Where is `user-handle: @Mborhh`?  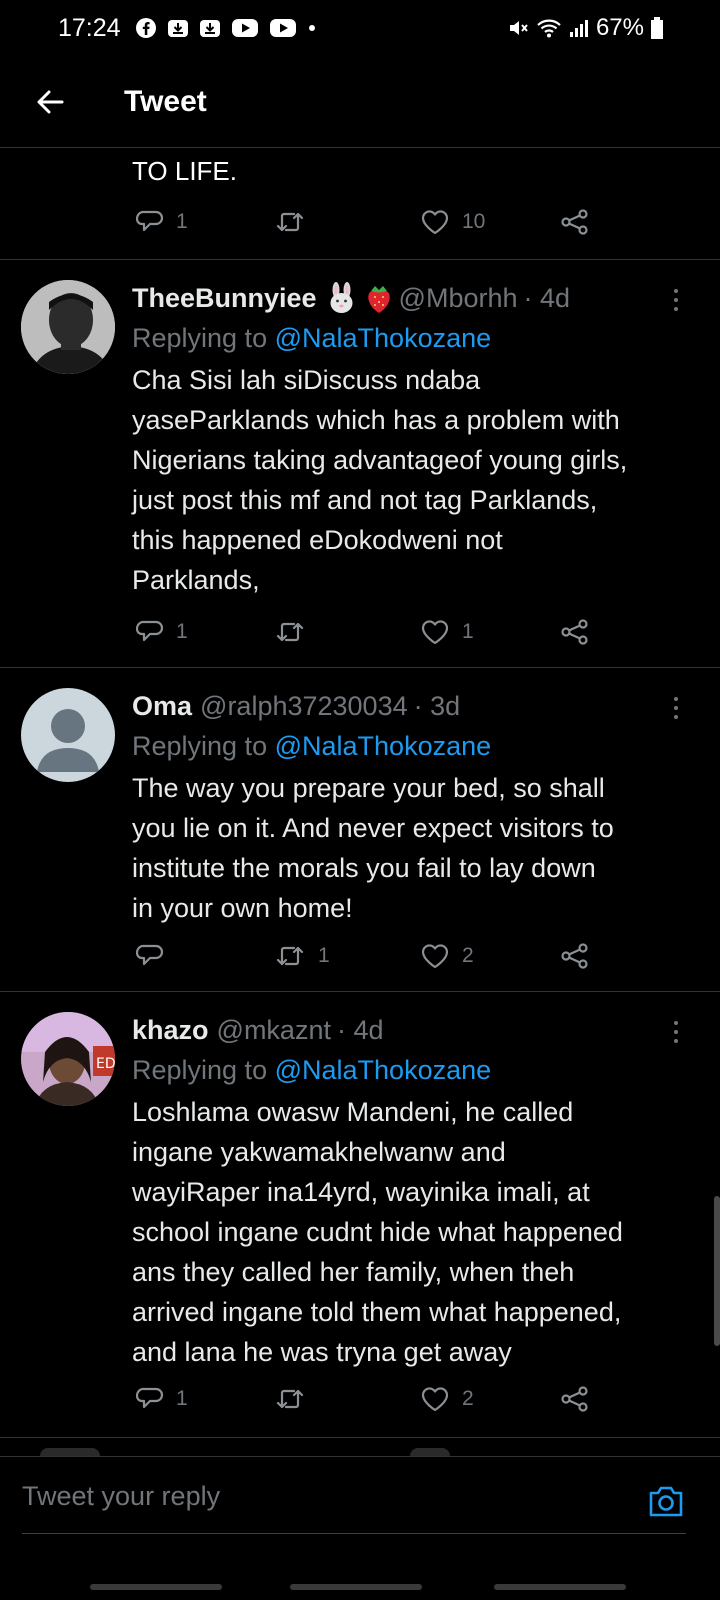
user-handle: @Mborhh is located at coordinates (458, 298).